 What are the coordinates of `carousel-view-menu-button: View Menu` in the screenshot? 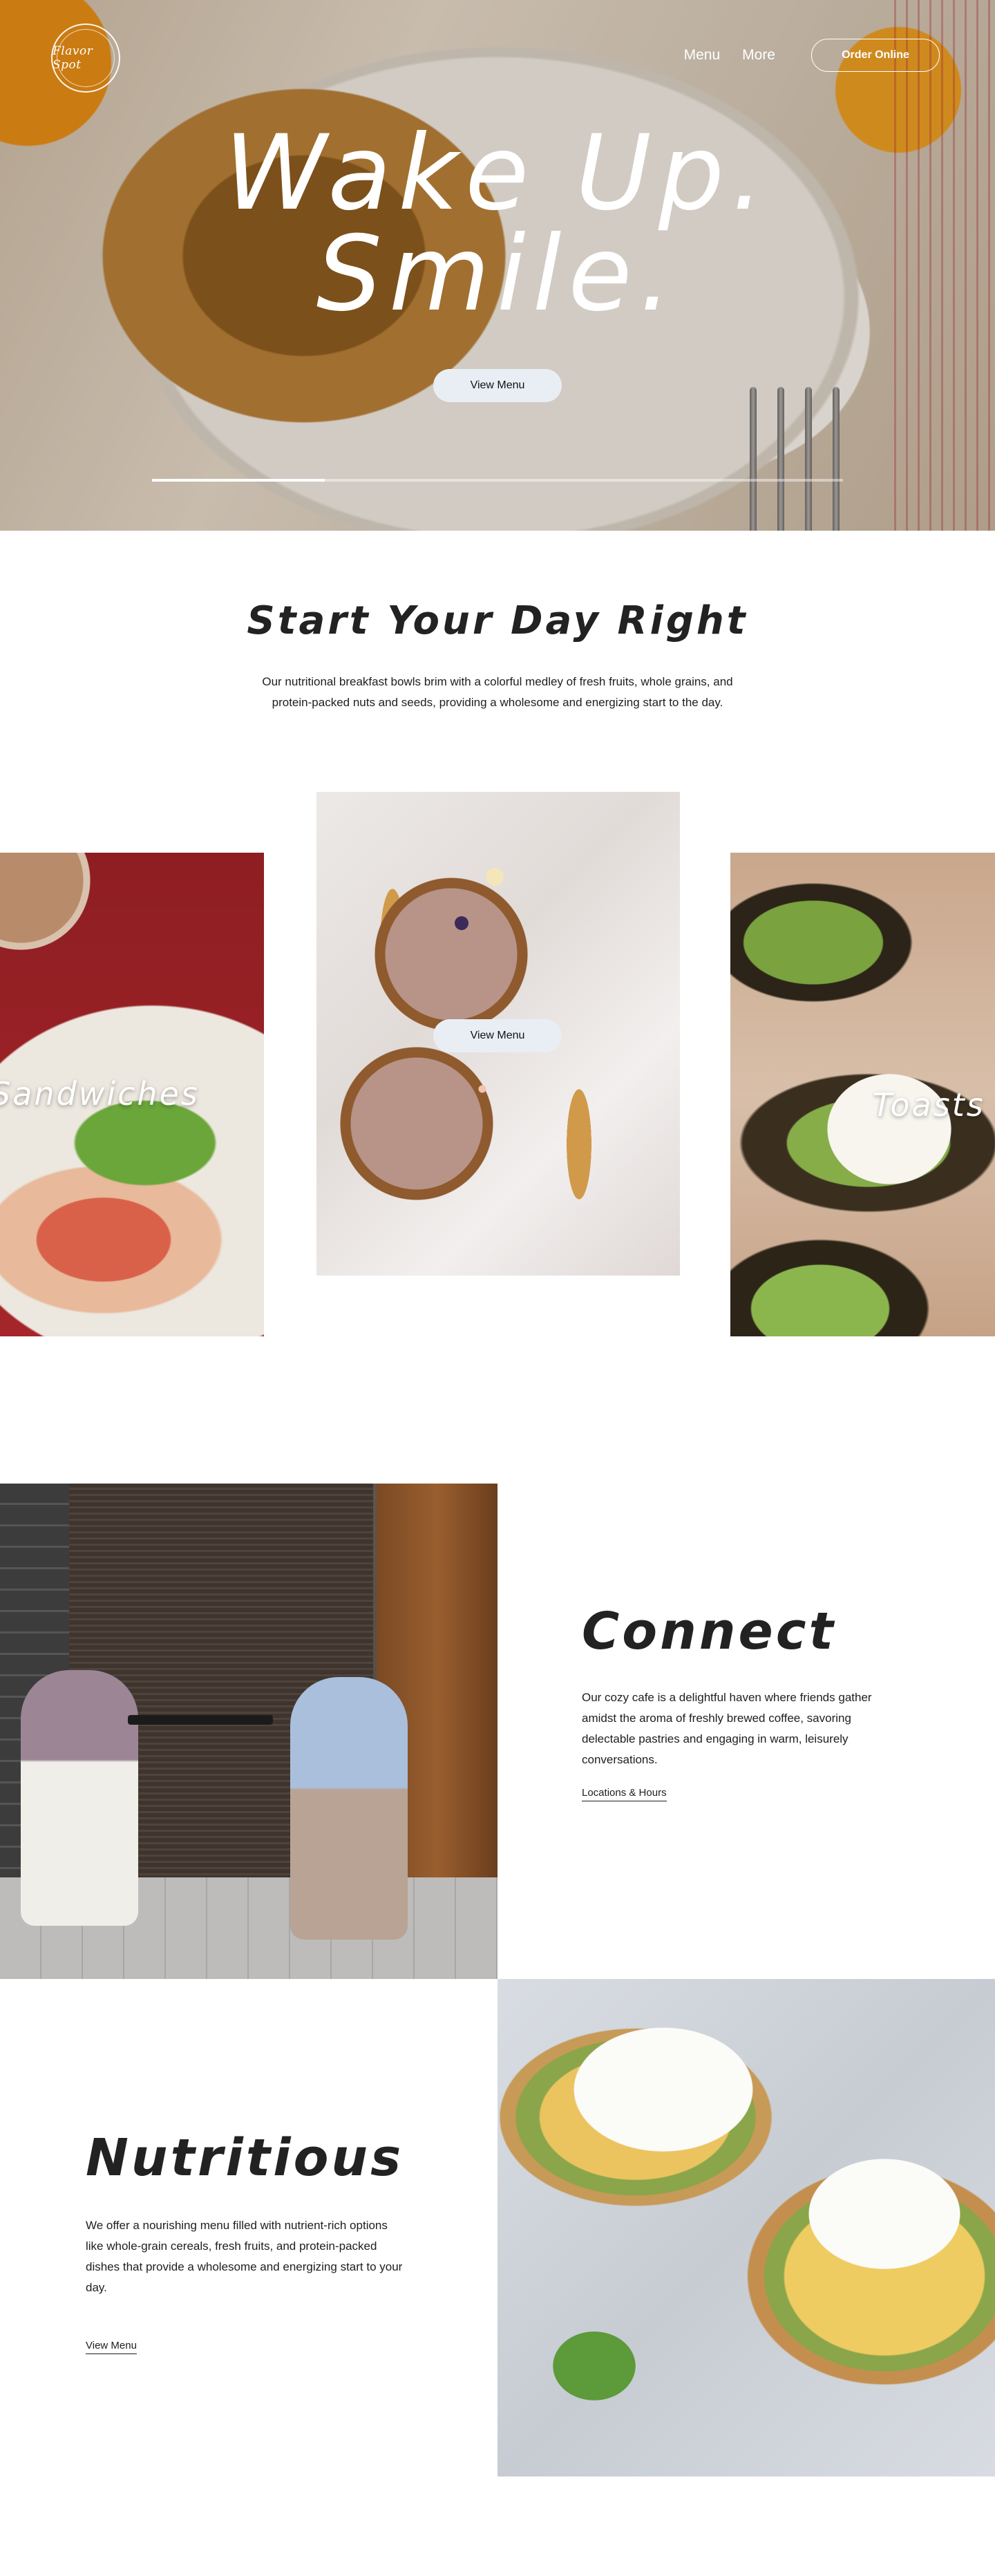 It's located at (497, 1035).